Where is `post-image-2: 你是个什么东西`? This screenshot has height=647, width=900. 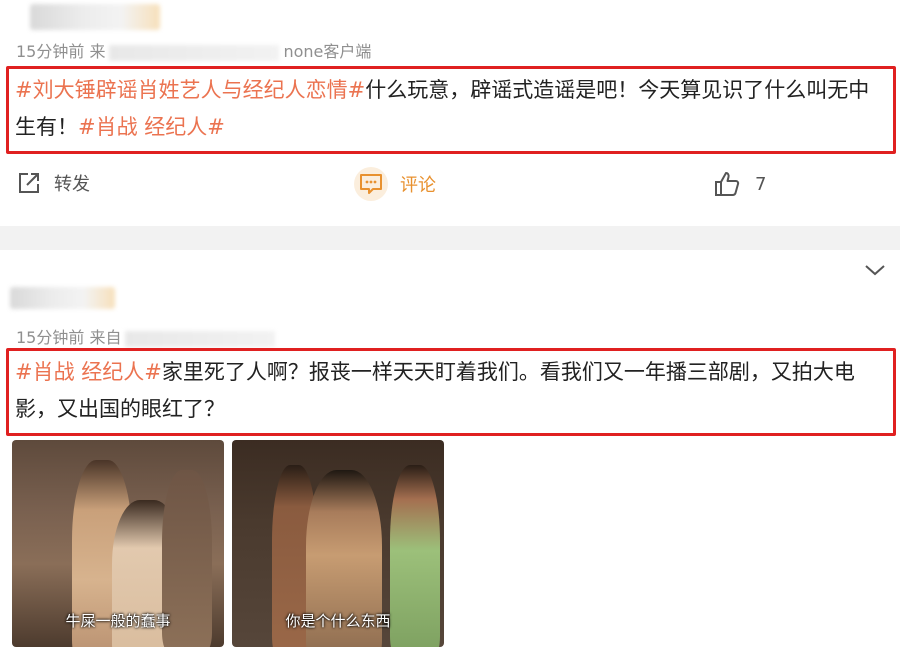
post-image-2: 你是个什么东西 is located at coordinates (338, 543).